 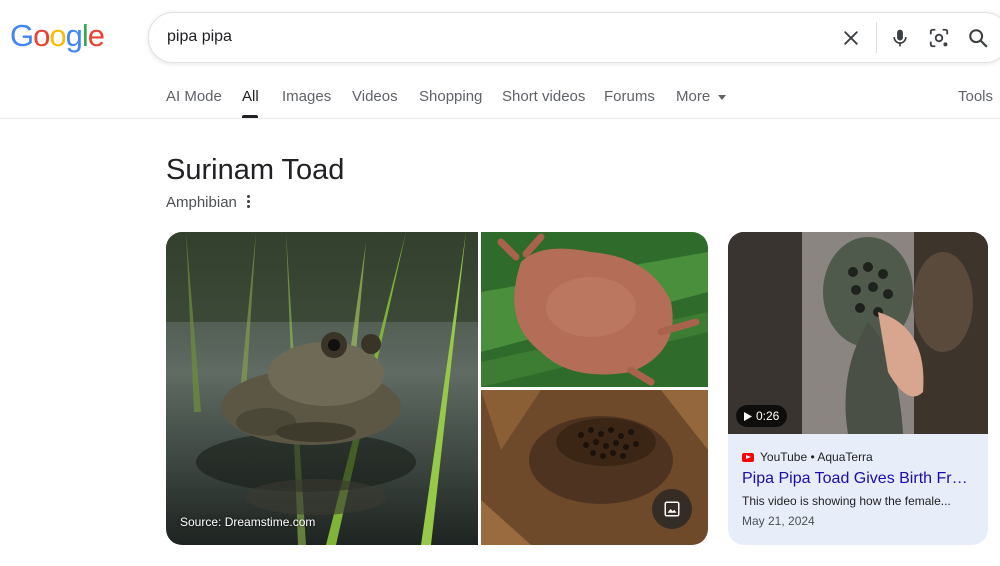 I want to click on clear-icon, so click(x=851, y=38).